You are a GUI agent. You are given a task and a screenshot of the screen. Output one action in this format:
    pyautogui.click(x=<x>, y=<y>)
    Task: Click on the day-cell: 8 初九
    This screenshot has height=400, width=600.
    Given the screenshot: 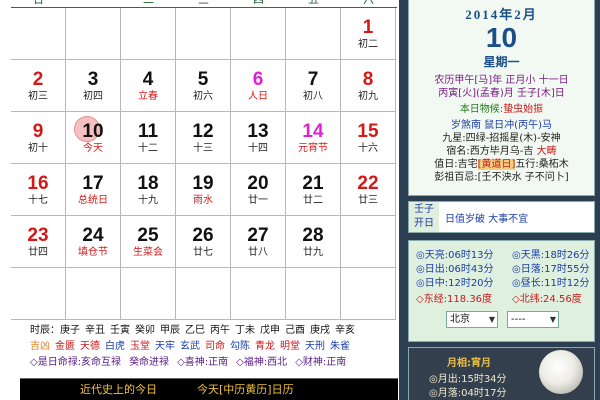 What is the action you would take?
    pyautogui.click(x=368, y=86)
    